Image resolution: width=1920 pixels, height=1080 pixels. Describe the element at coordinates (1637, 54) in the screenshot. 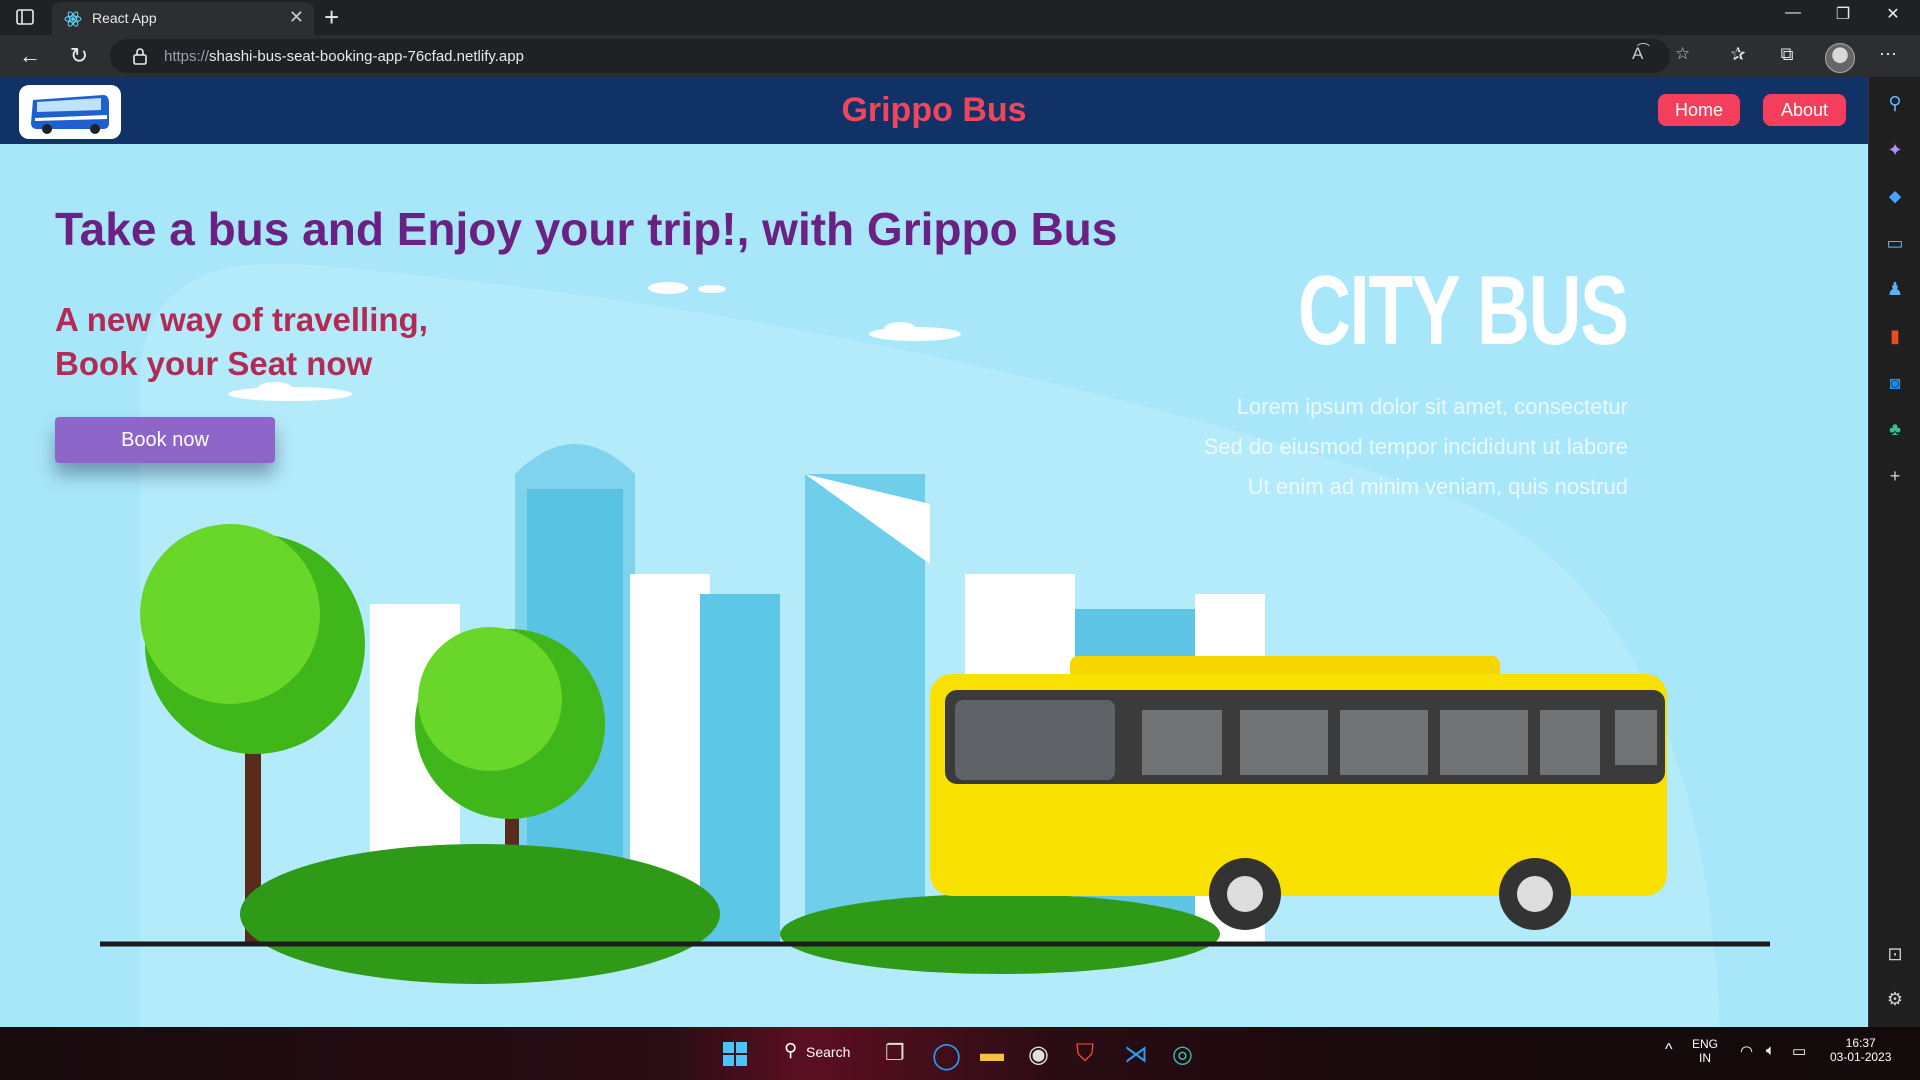

I see `read-aloud-icon: A͡` at that location.